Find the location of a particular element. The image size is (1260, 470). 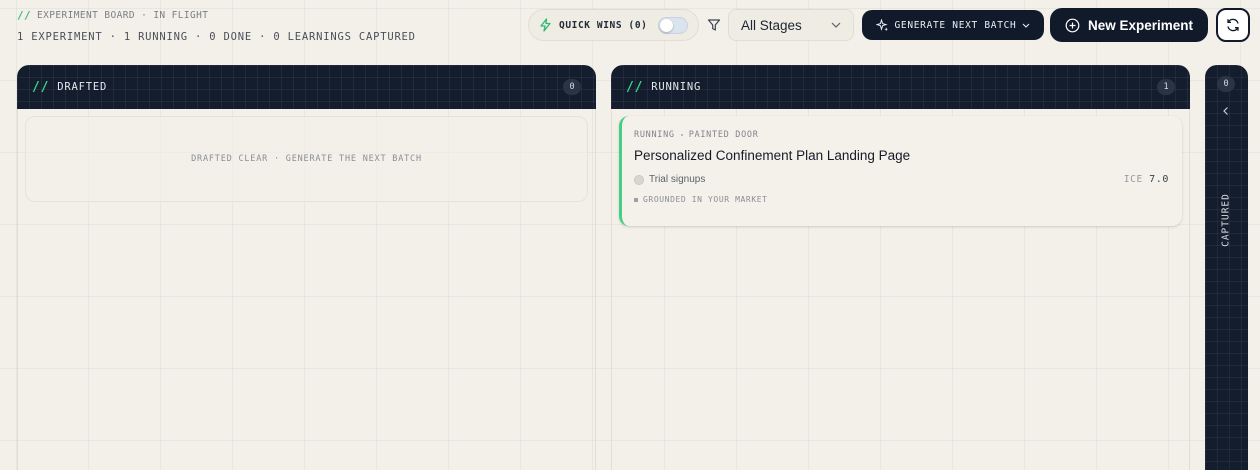

card-metric: Trial signups is located at coordinates (669, 179).